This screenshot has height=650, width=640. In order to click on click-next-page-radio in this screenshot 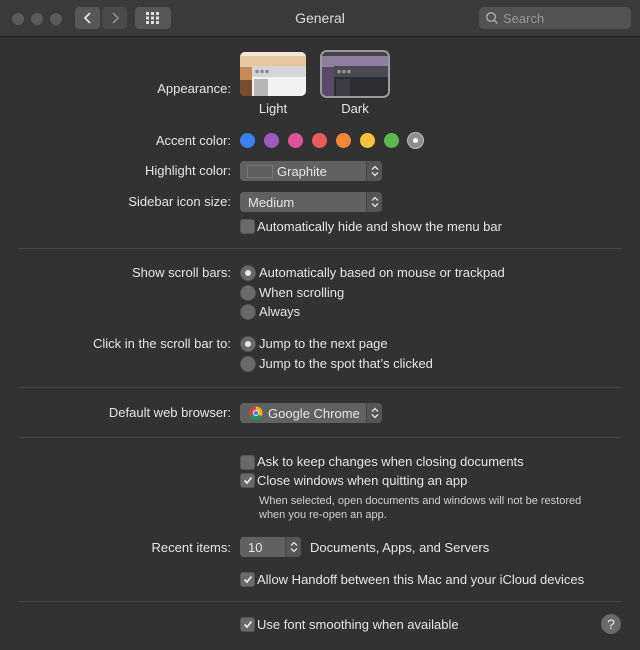, I will do `click(248, 344)`.